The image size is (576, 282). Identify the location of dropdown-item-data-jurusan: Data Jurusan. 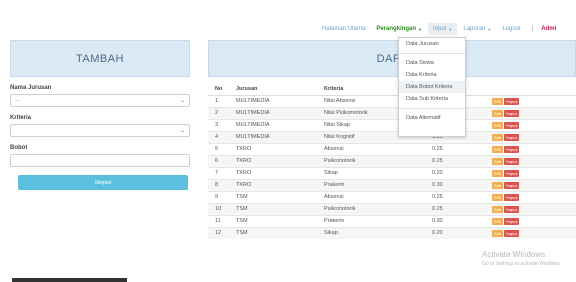
(432, 44).